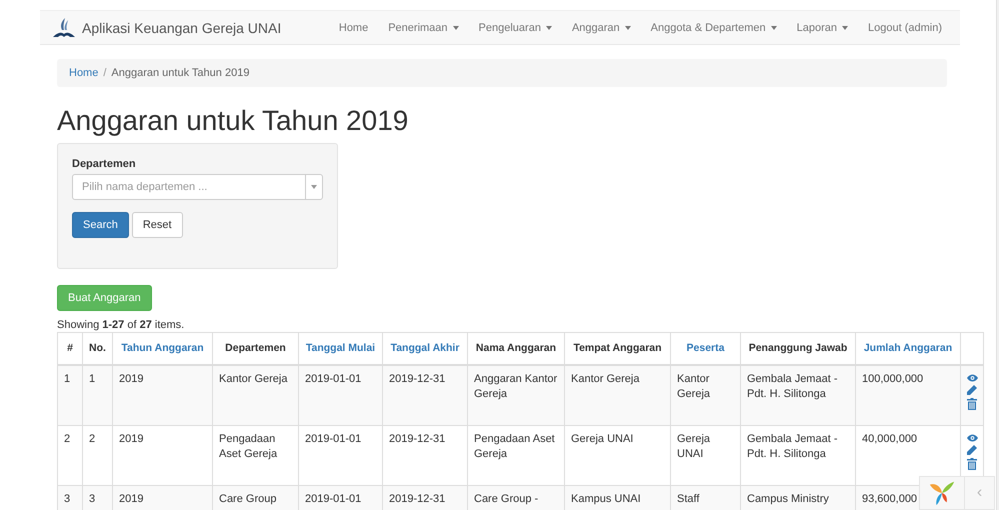  I want to click on nav-dropdown: Pengeluaran, so click(515, 28).